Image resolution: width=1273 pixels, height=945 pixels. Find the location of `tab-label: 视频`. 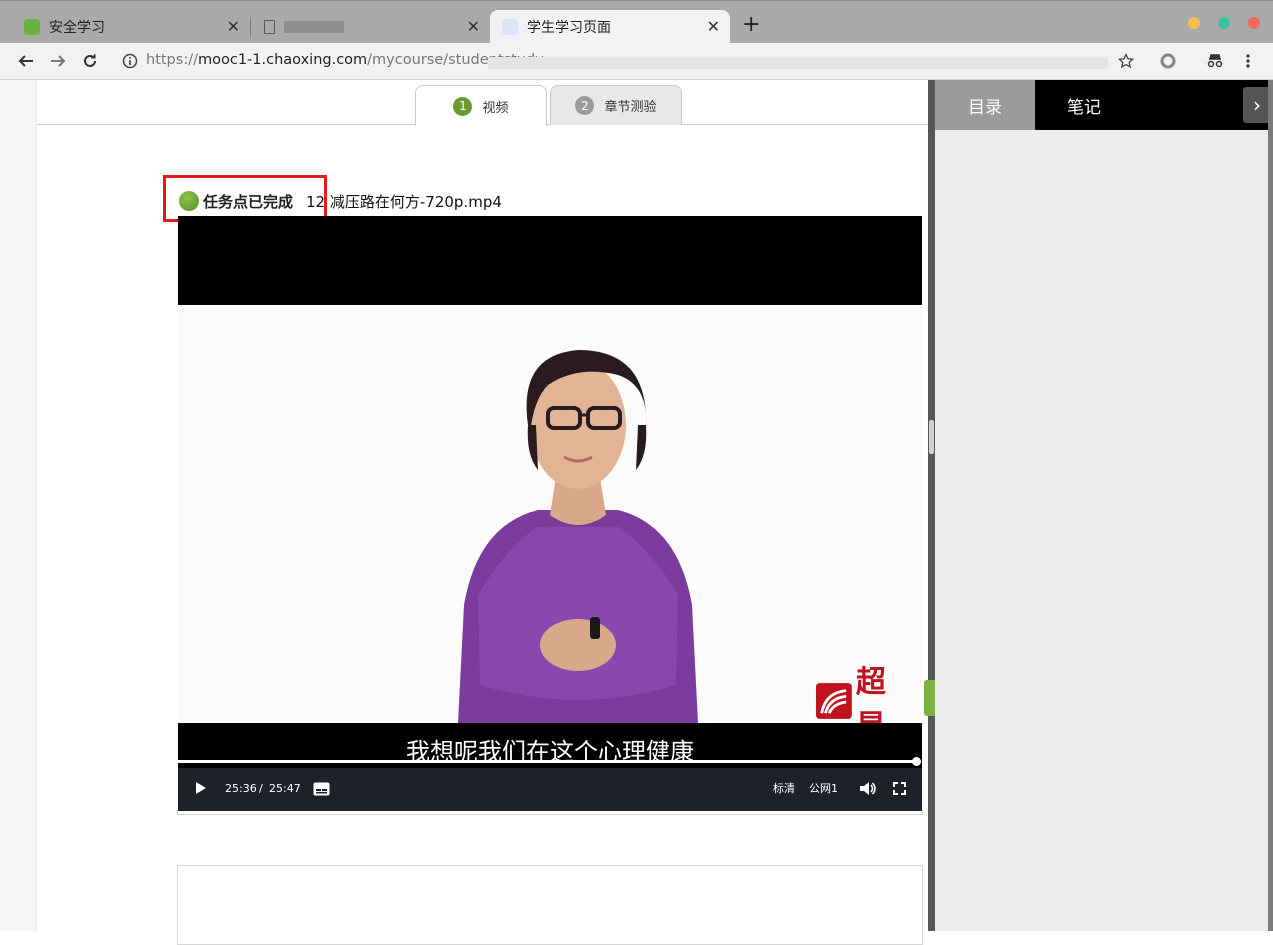

tab-label: 视频 is located at coordinates (495, 108).